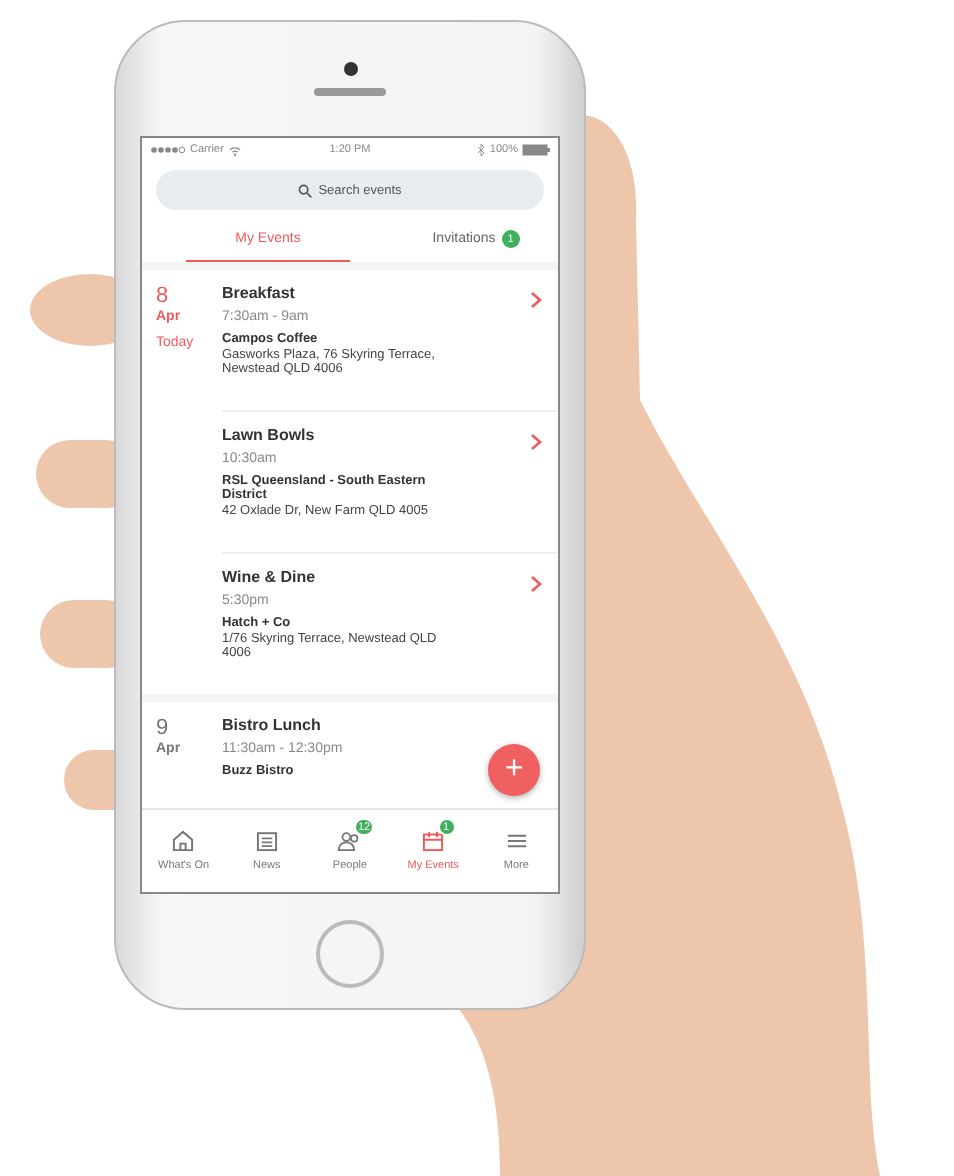 The width and height of the screenshot is (954, 1176). Describe the element at coordinates (183, 841) in the screenshot. I see `house-icon` at that location.